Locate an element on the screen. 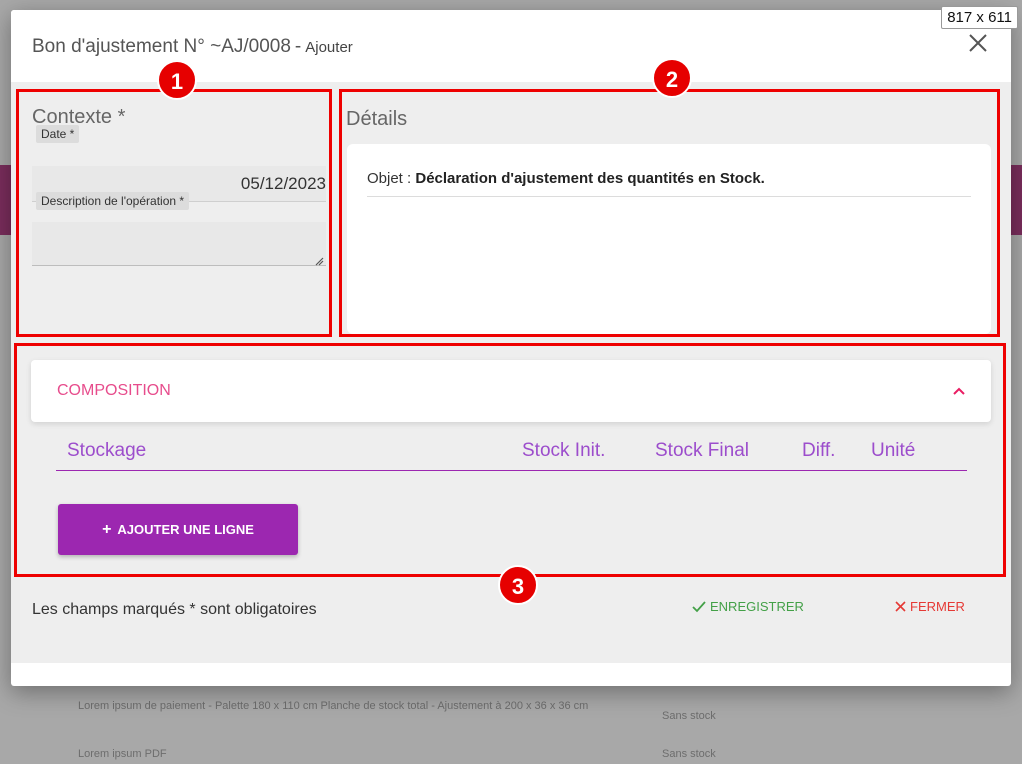 The height and width of the screenshot is (764, 1022). check-icon is located at coordinates (699, 606).